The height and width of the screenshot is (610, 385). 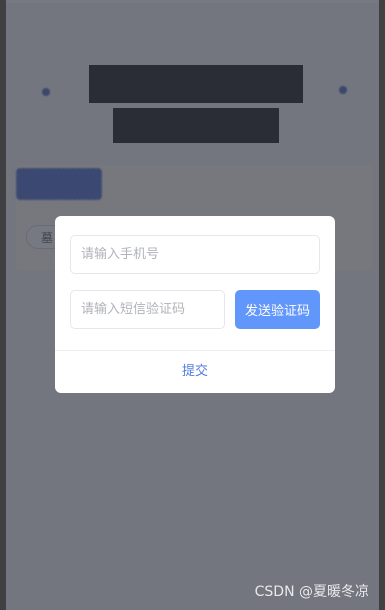 I want to click on watermark: CSDN @夏暖冬凉, so click(x=311, y=592).